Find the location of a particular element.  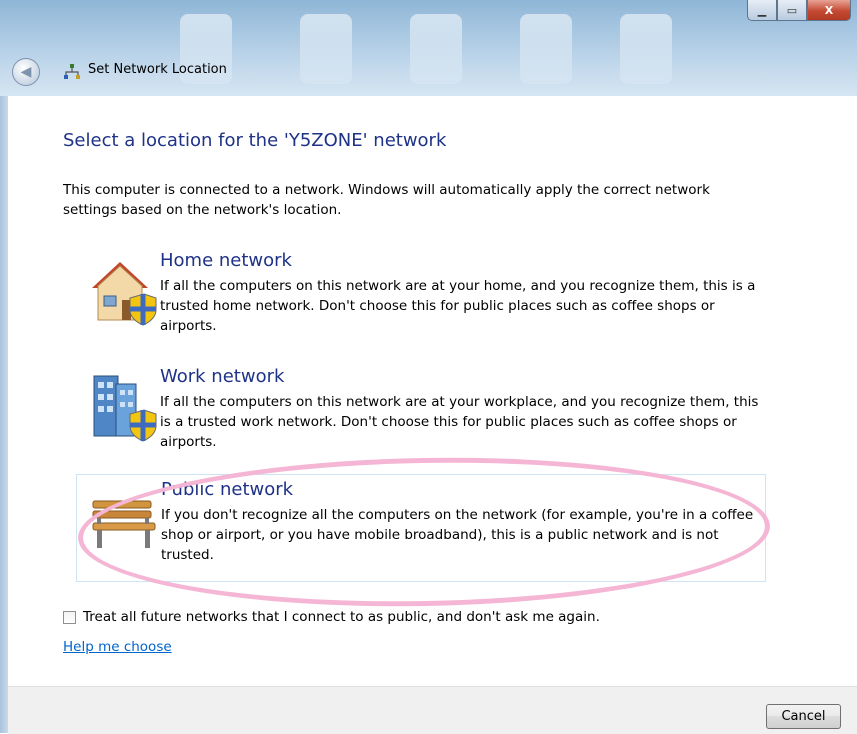

public-network-title: Public network is located at coordinates (227, 489).